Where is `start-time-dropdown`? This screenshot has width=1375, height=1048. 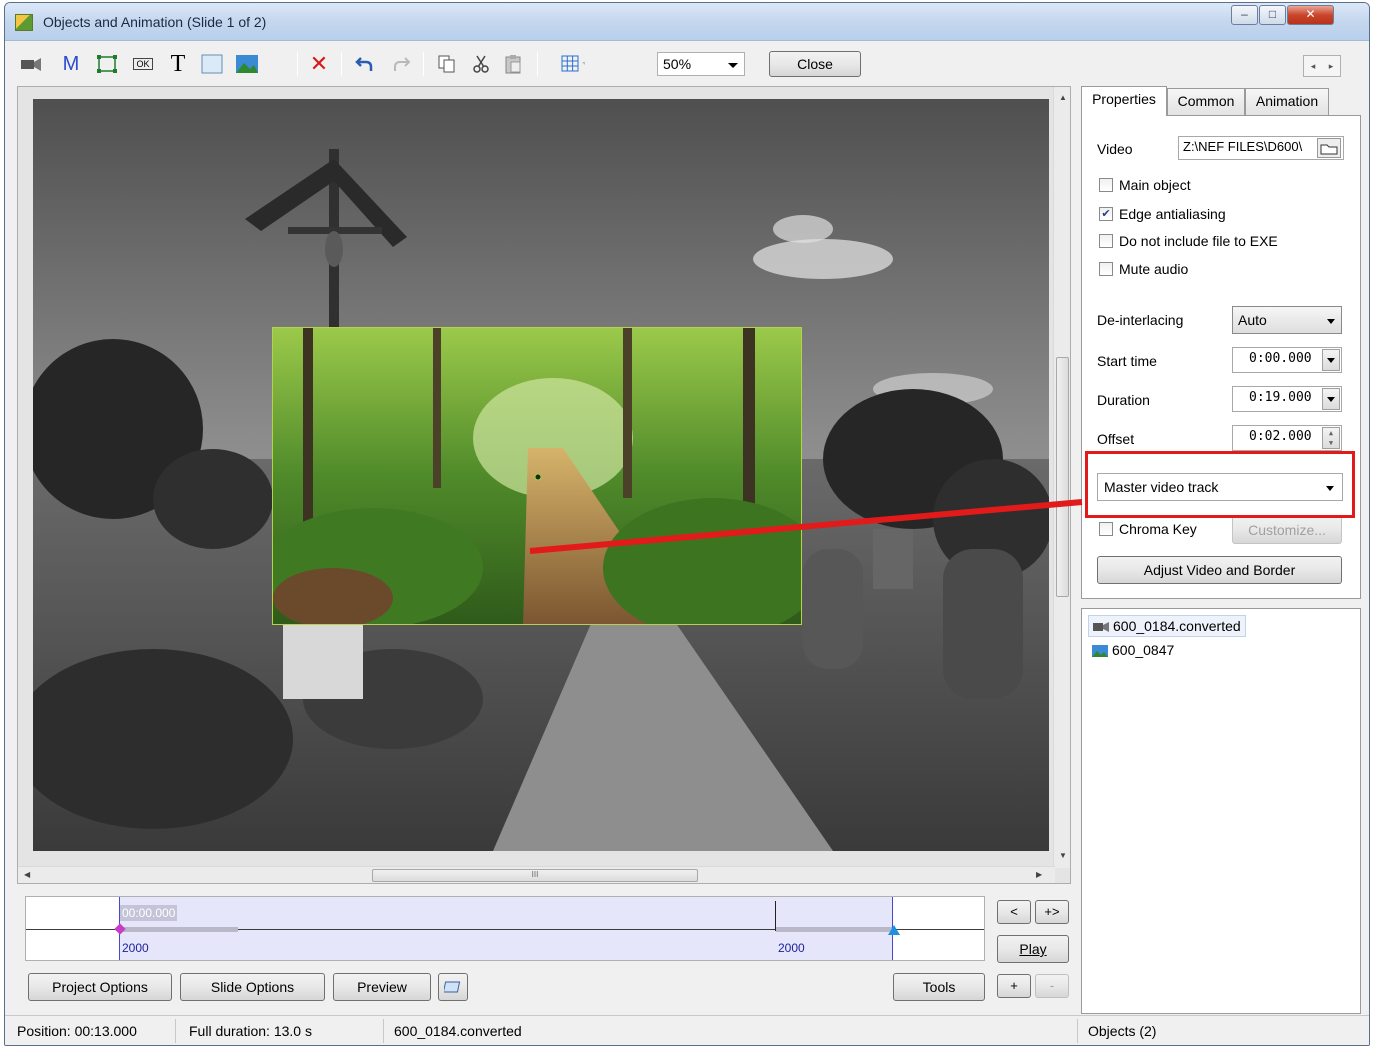 start-time-dropdown is located at coordinates (1331, 360).